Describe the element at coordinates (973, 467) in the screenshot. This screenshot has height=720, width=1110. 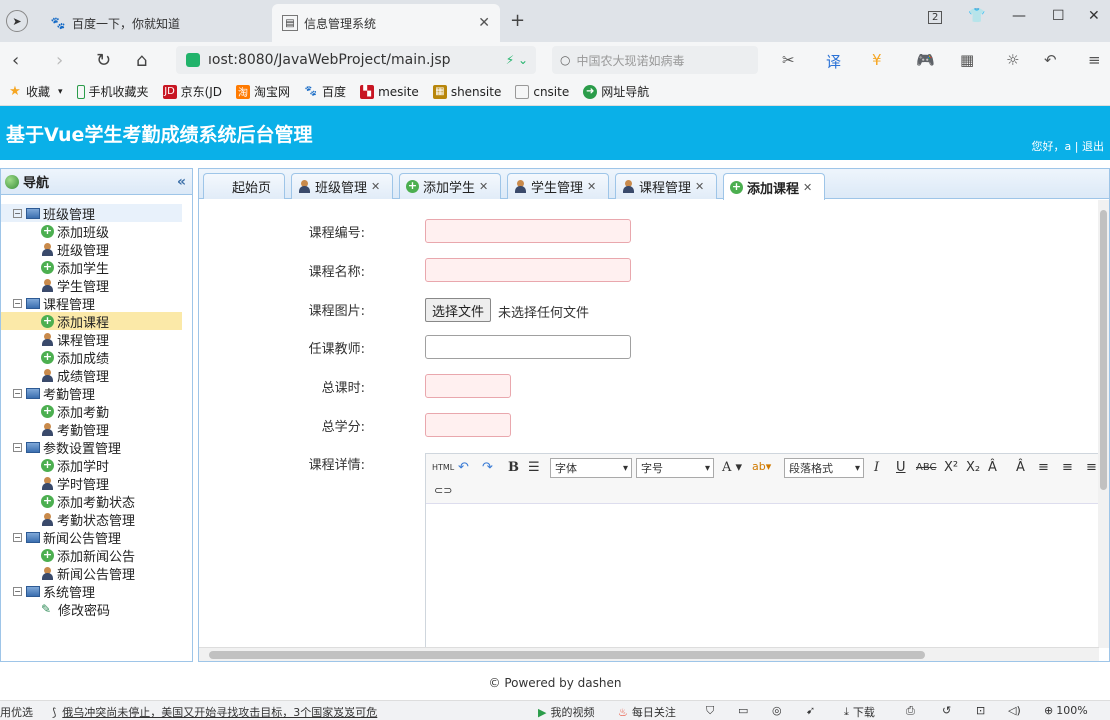
I see `subscript-icon: X₂` at that location.